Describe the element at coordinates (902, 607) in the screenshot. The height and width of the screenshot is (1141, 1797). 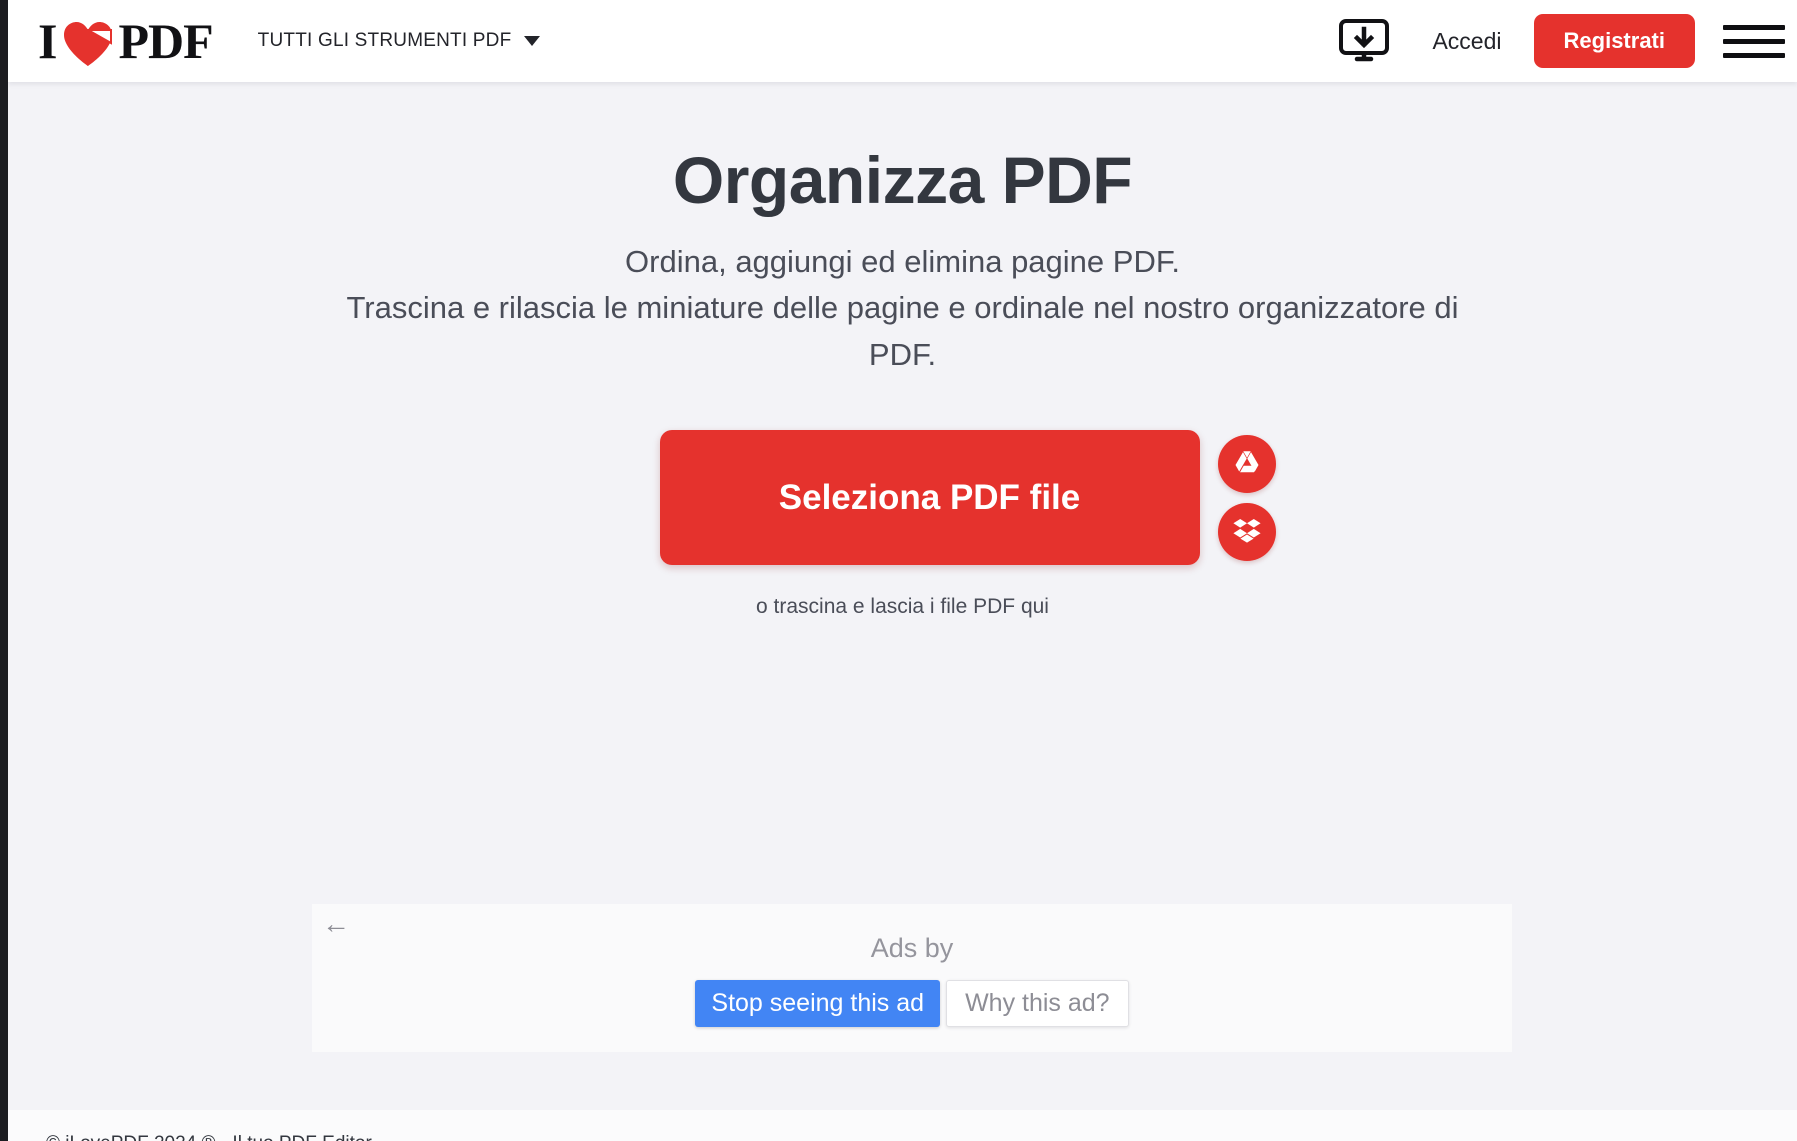
I see `drag-drop-hint: o trascina e lascia i file PDF qui` at that location.